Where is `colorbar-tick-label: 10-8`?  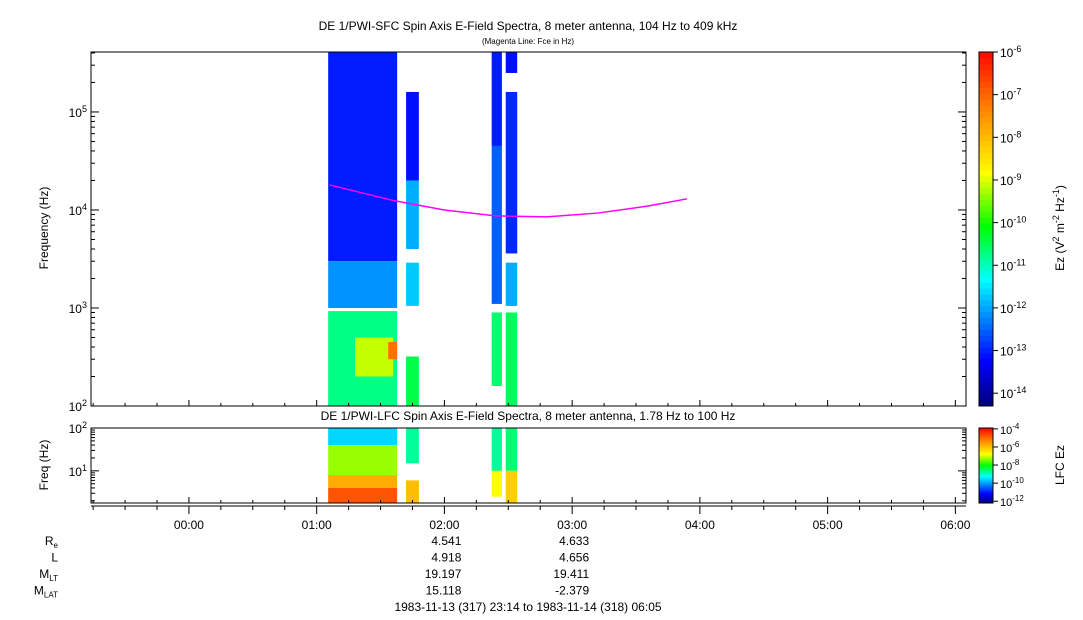
colorbar-tick-label: 10-8 is located at coordinates (1010, 465).